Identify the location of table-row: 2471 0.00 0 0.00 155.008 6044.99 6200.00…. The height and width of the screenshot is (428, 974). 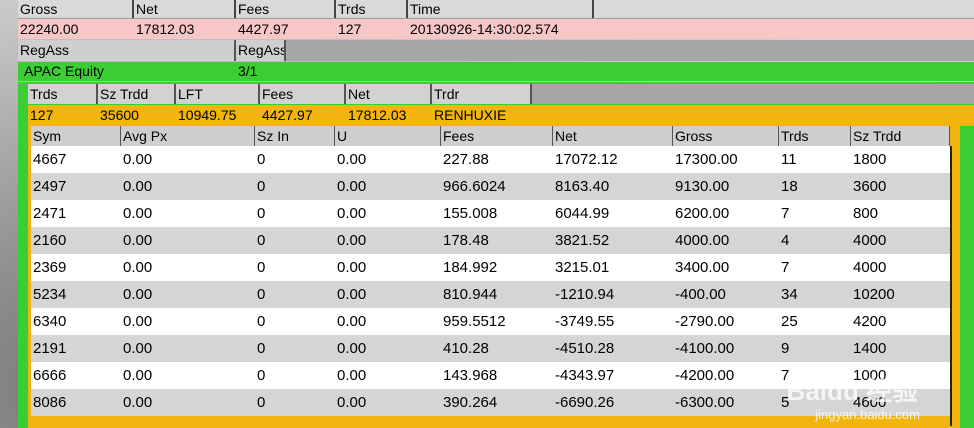
(490, 213).